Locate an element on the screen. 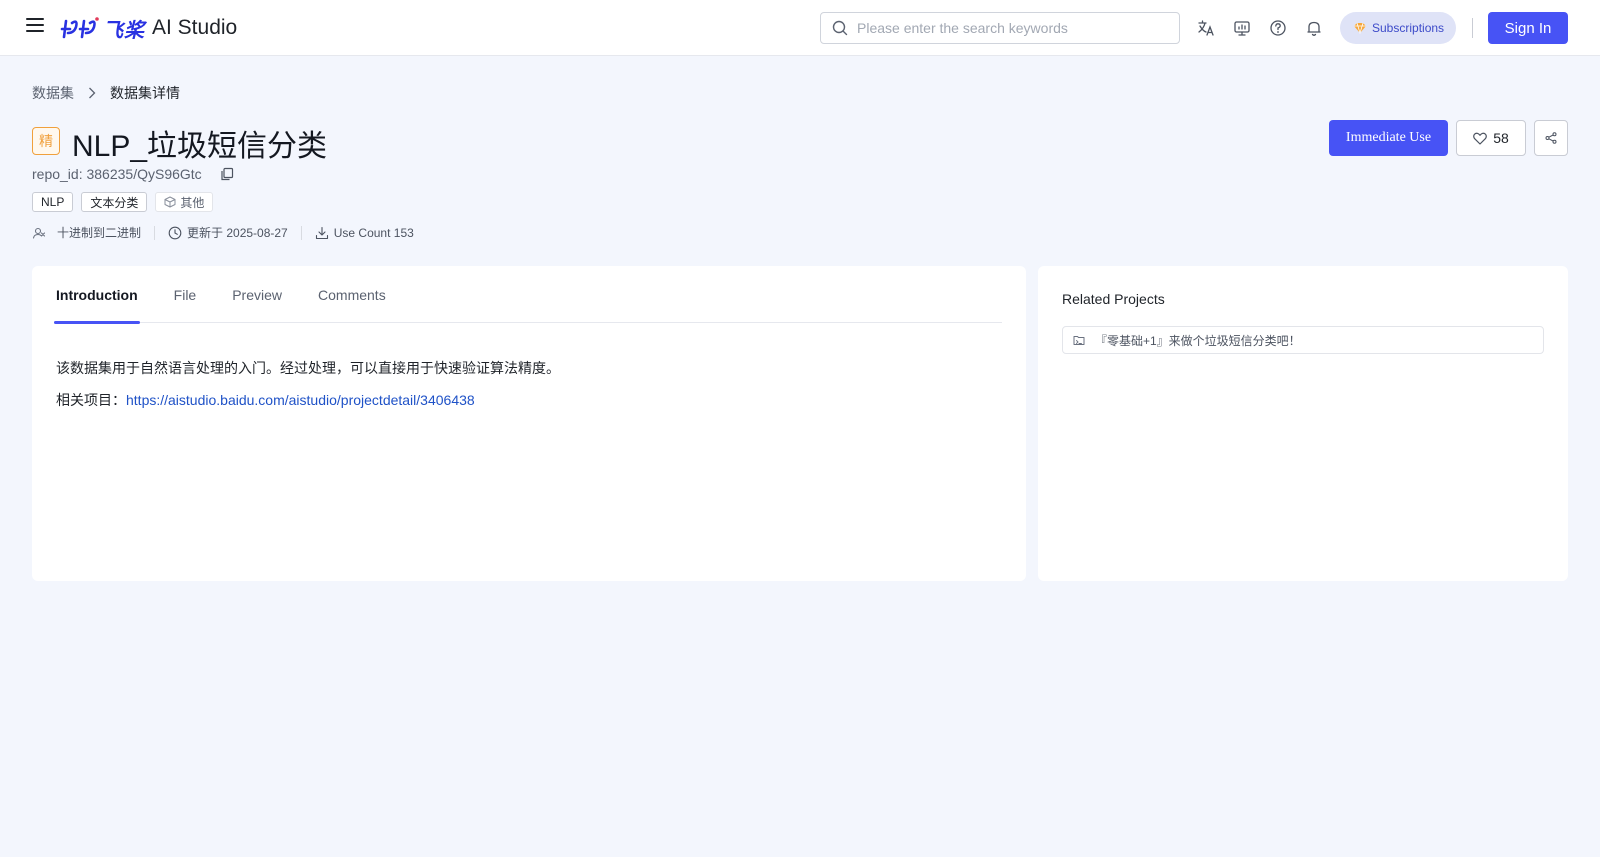 This screenshot has width=1600, height=857. updated-item: 更新于 2025-08-27 is located at coordinates (228, 232).